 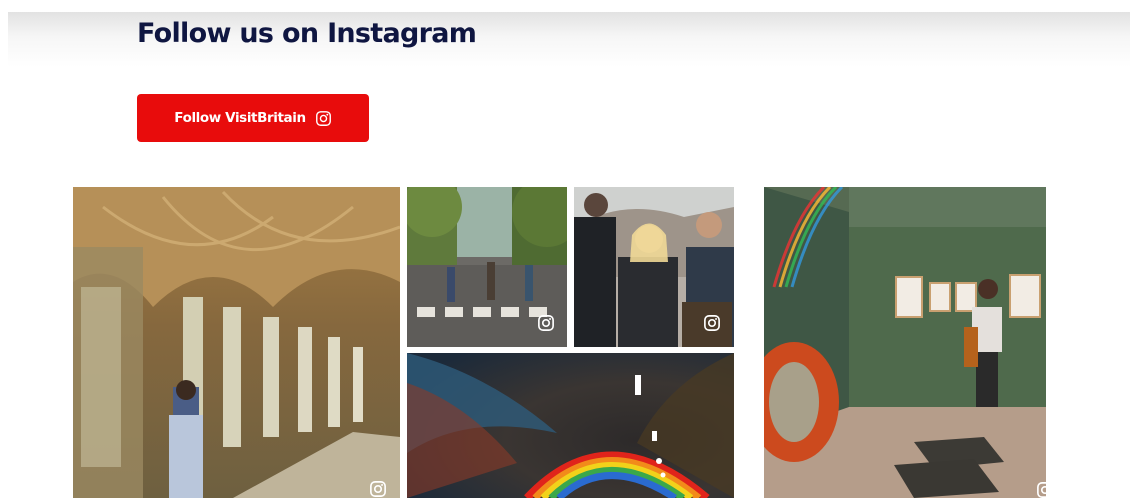 I want to click on instagram-post-tunnel, so click(x=570, y=425).